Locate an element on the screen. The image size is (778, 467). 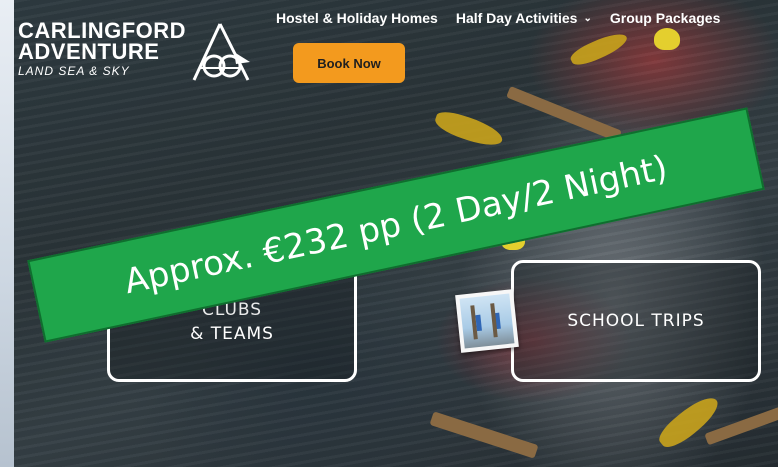
school-trips-thumbnail is located at coordinates (487, 321).